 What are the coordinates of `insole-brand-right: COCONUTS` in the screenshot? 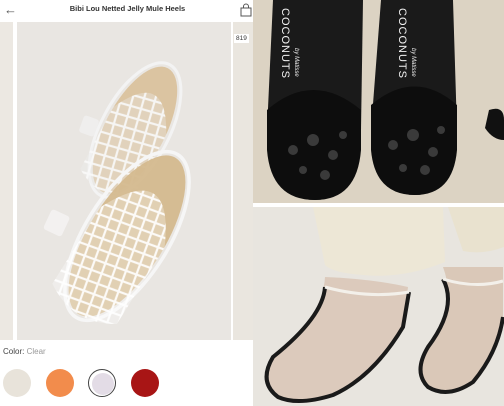 It's located at (402, 43).